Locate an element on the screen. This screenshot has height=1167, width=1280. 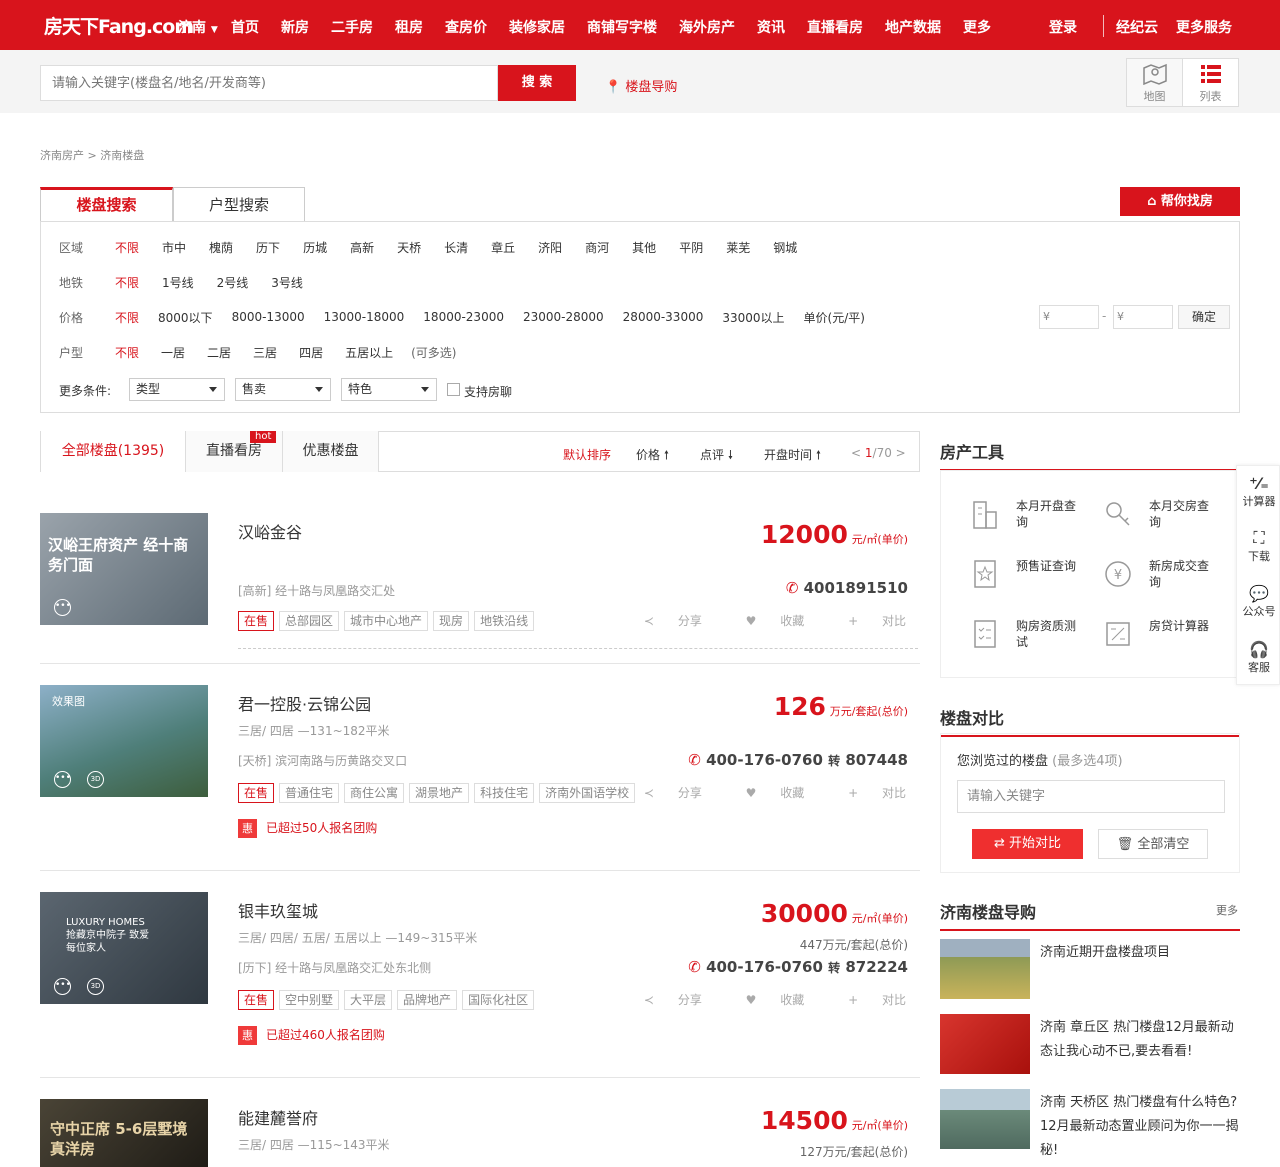
filter-option: 商河 is located at coordinates (597, 247).